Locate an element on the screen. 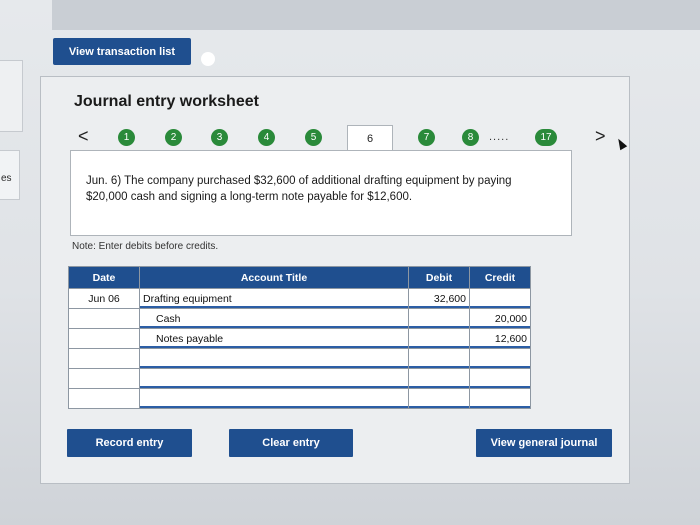 The width and height of the screenshot is (700, 525). prev-arrow-icon: < is located at coordinates (83, 136).